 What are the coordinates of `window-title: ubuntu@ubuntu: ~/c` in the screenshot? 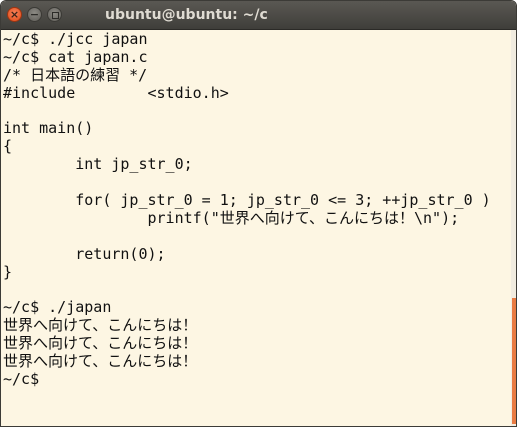 It's located at (186, 15).